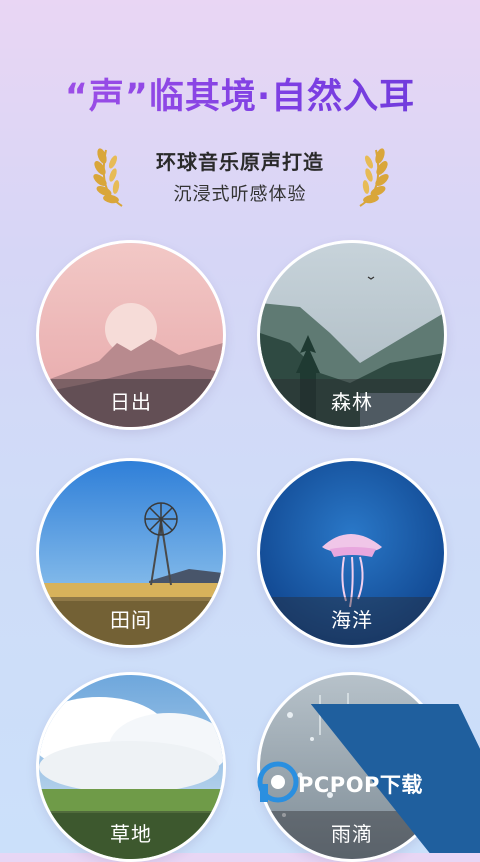 The width and height of the screenshot is (480, 862). What do you see at coordinates (352, 335) in the screenshot?
I see `scene-card-forest: 森林` at bounding box center [352, 335].